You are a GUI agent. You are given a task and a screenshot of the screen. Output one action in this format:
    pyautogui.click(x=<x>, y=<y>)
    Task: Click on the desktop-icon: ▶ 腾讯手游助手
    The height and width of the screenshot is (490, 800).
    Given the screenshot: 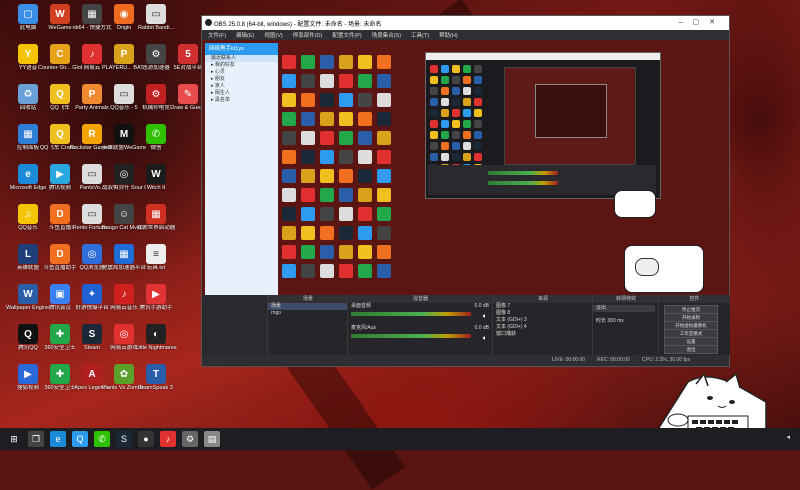 What is the action you would take?
    pyautogui.click(x=156, y=302)
    